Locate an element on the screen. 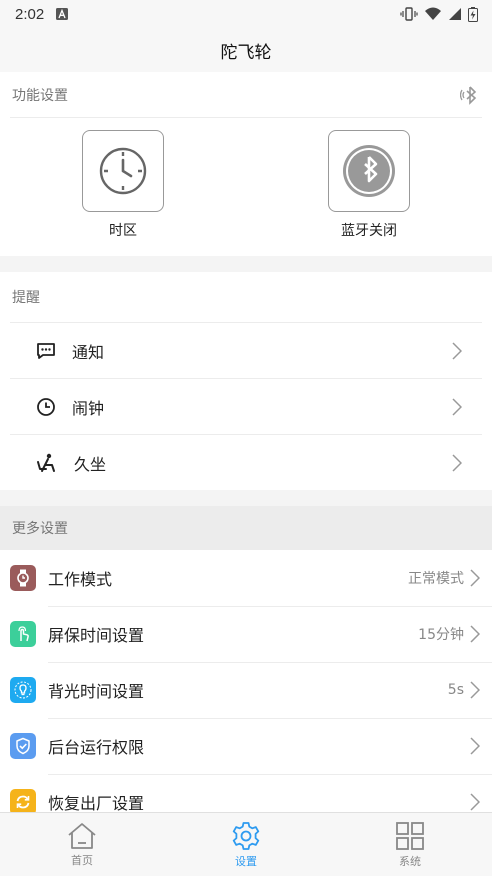 Image resolution: width=492 pixels, height=876 pixels. setting-label-background-permission: 后台运行权限 is located at coordinates (96, 747).